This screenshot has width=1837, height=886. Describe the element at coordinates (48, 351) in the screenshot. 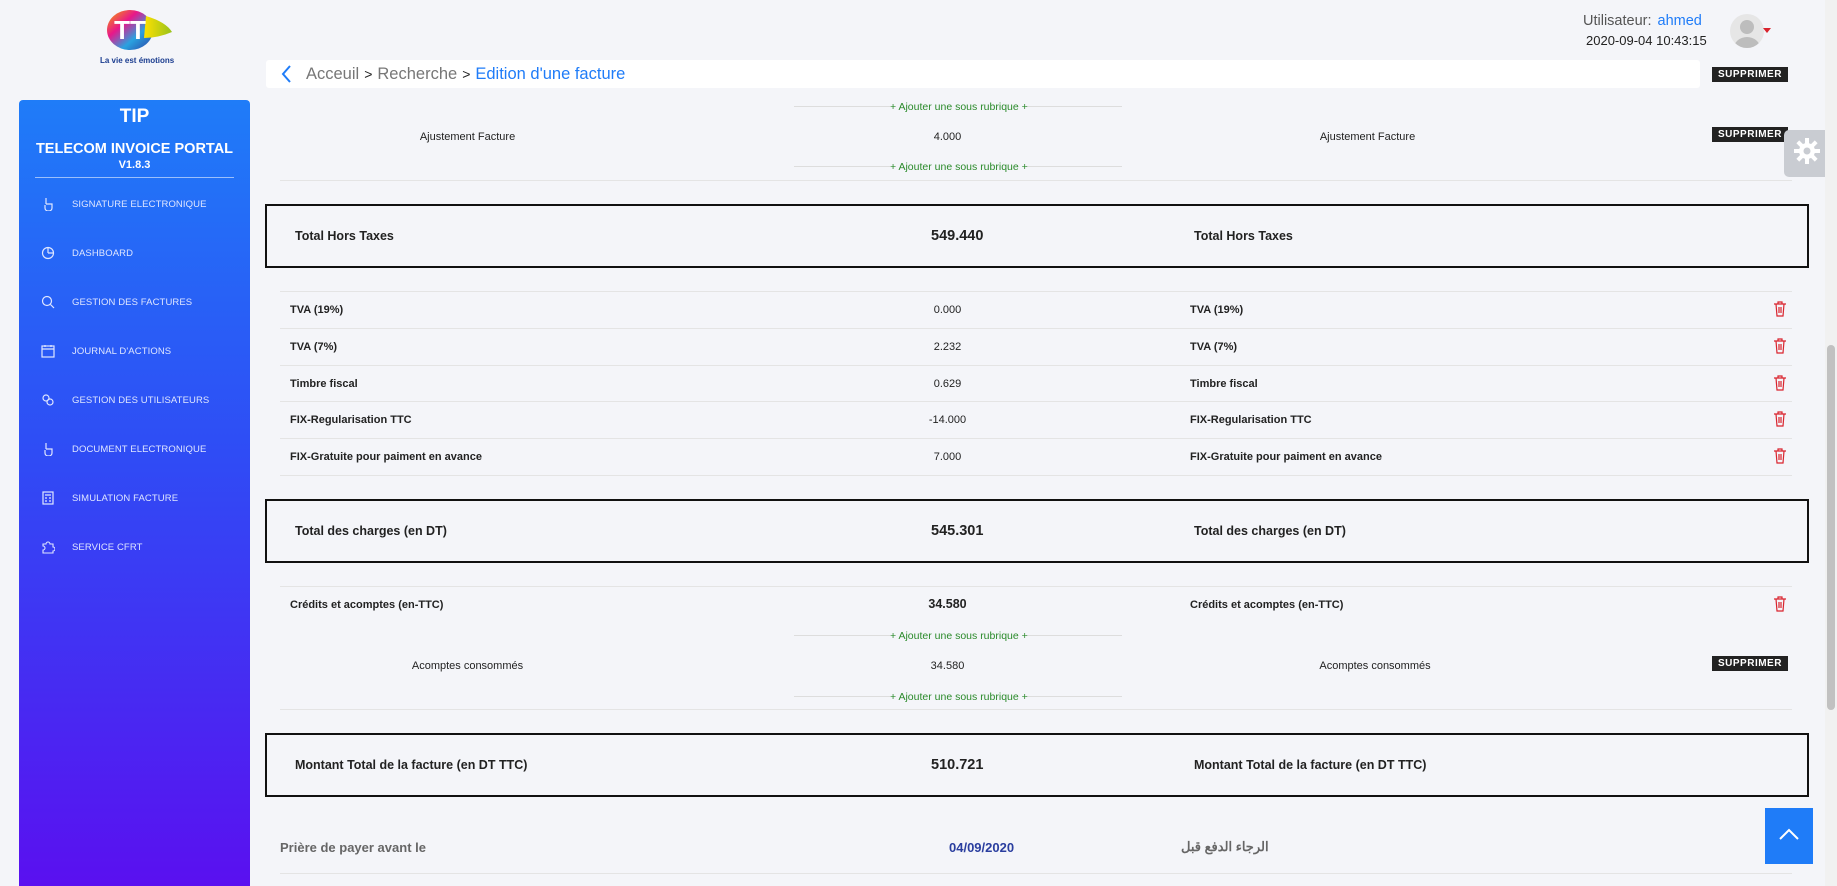

I see `calendar-icon` at that location.